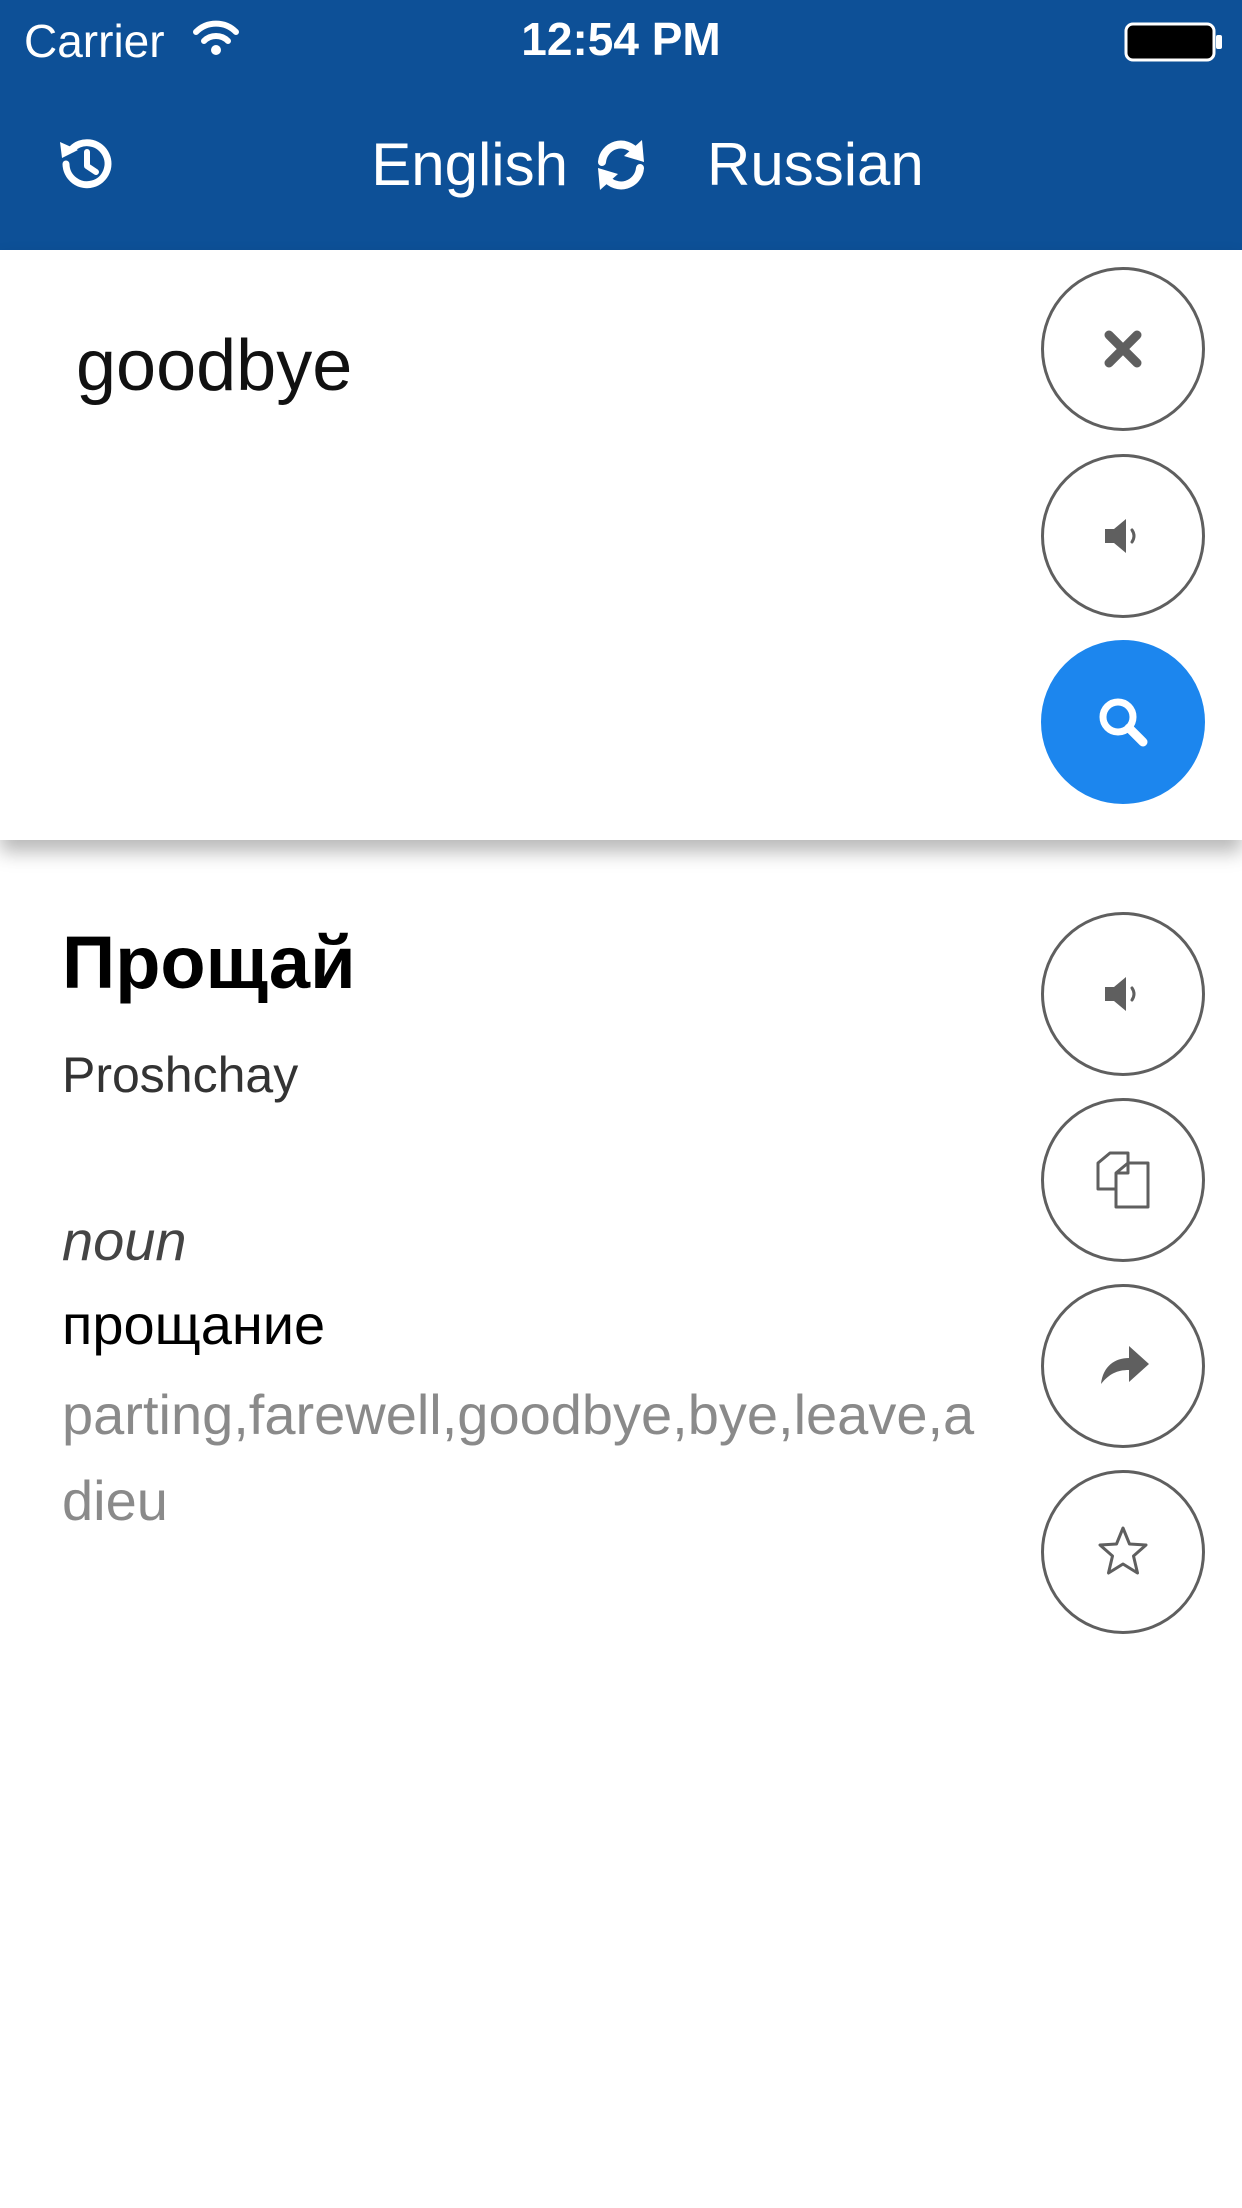 This screenshot has height=2208, width=1242. Describe the element at coordinates (1173, 42) in the screenshot. I see `battery-icon` at that location.